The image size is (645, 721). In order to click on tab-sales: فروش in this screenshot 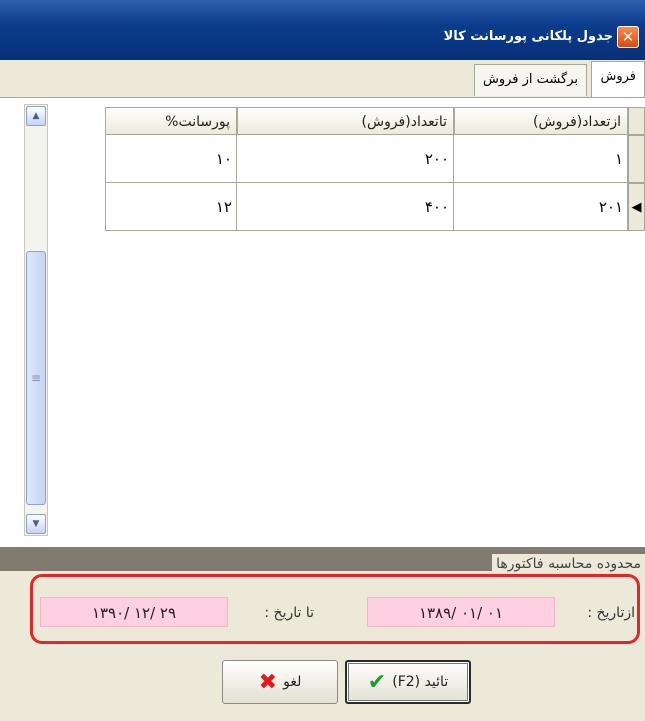, I will do `click(618, 79)`.